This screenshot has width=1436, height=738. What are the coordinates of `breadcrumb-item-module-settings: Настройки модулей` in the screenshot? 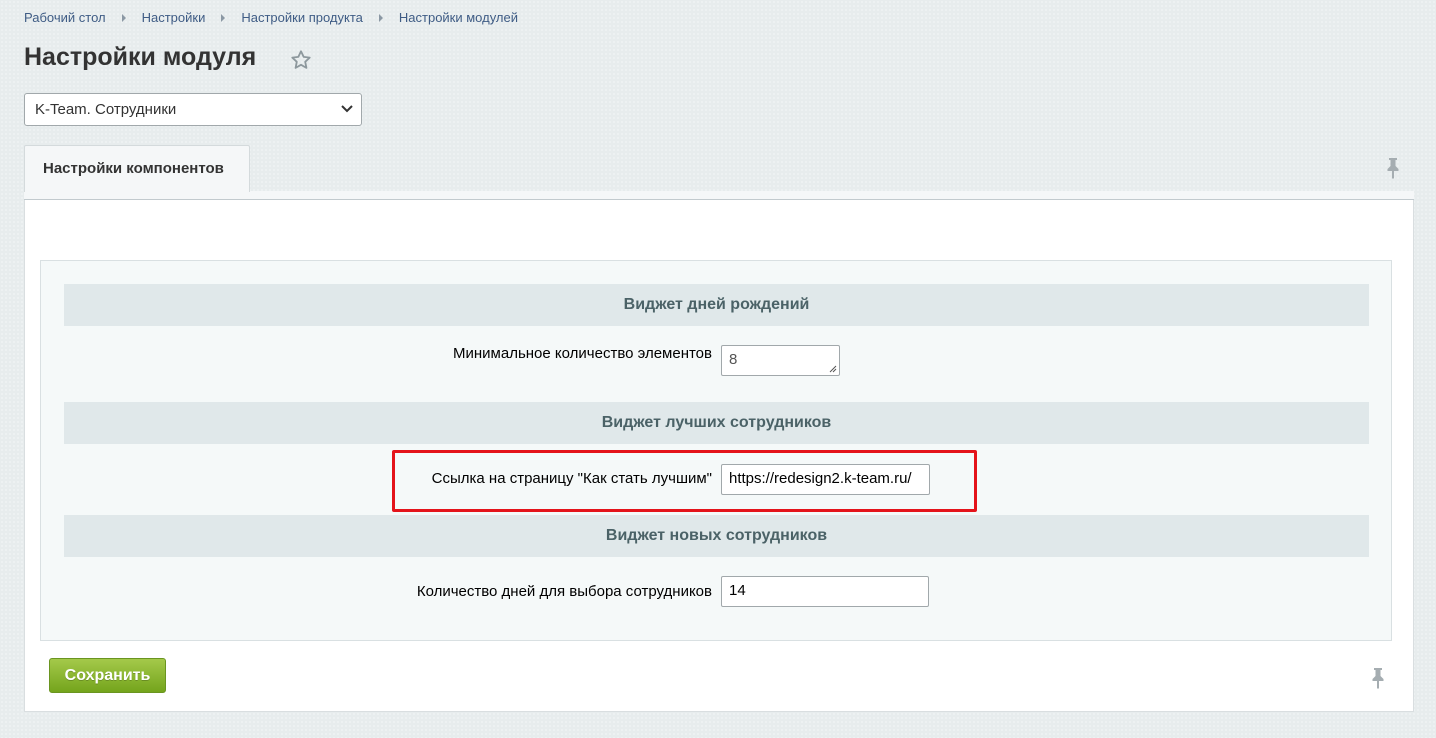 It's located at (458, 17).